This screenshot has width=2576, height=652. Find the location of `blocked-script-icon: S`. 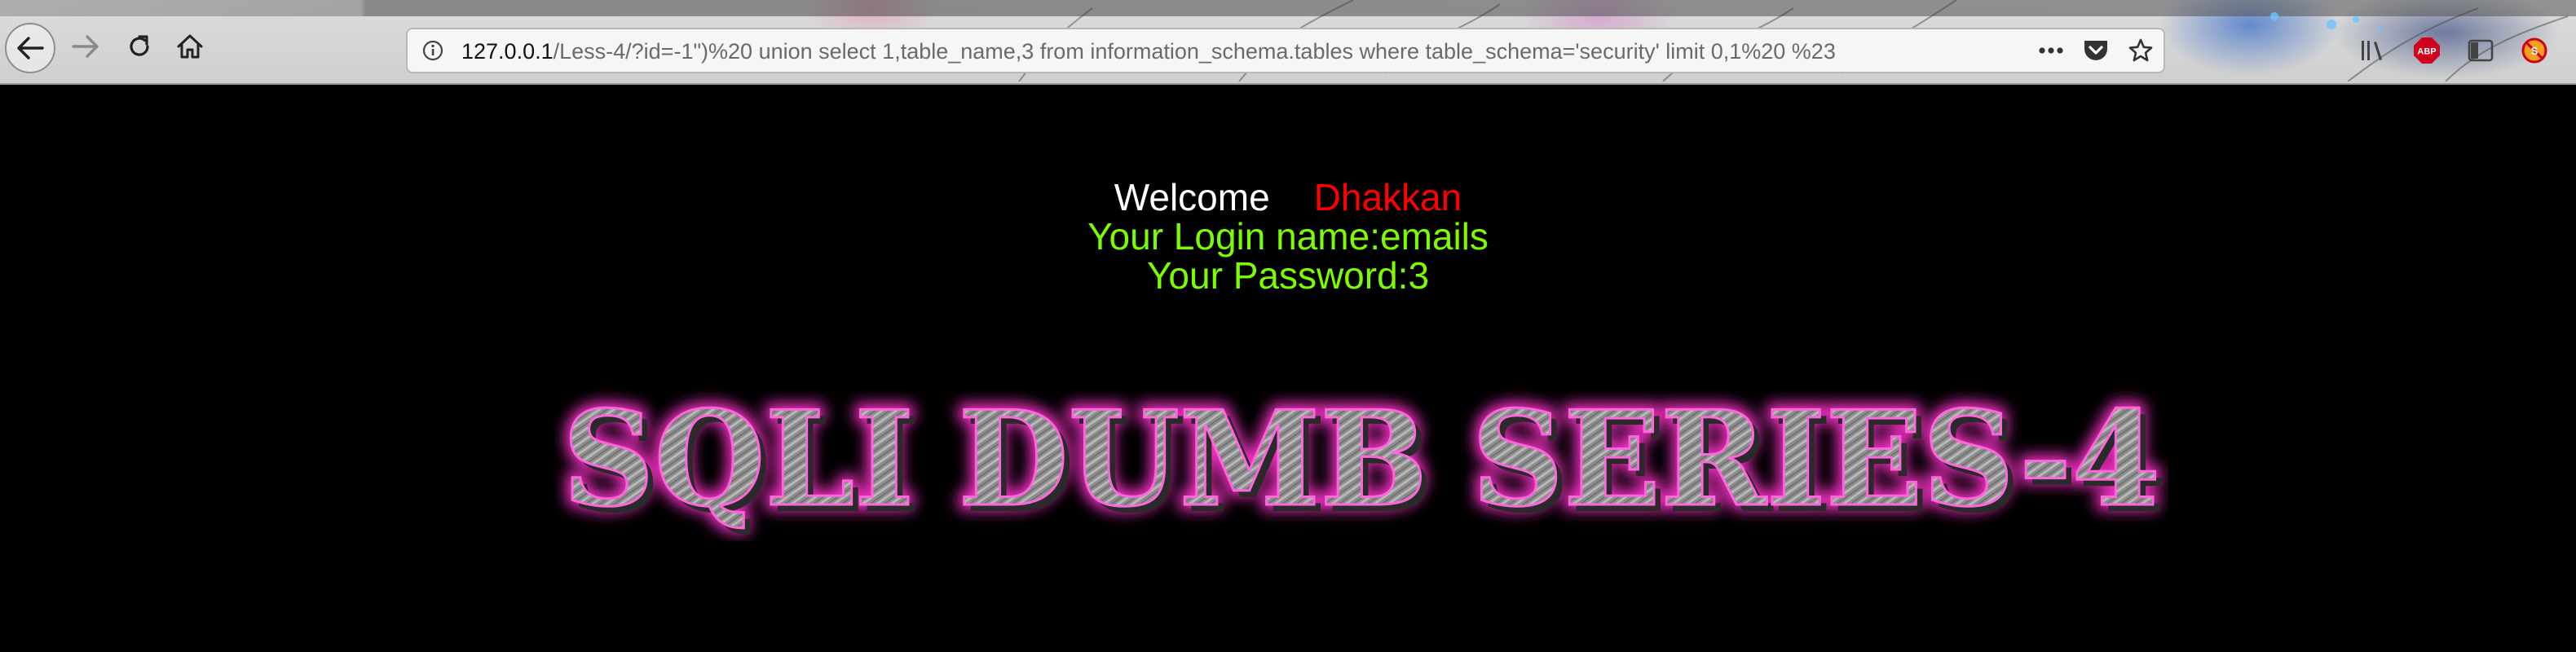

blocked-script-icon: S is located at coordinates (2534, 50).